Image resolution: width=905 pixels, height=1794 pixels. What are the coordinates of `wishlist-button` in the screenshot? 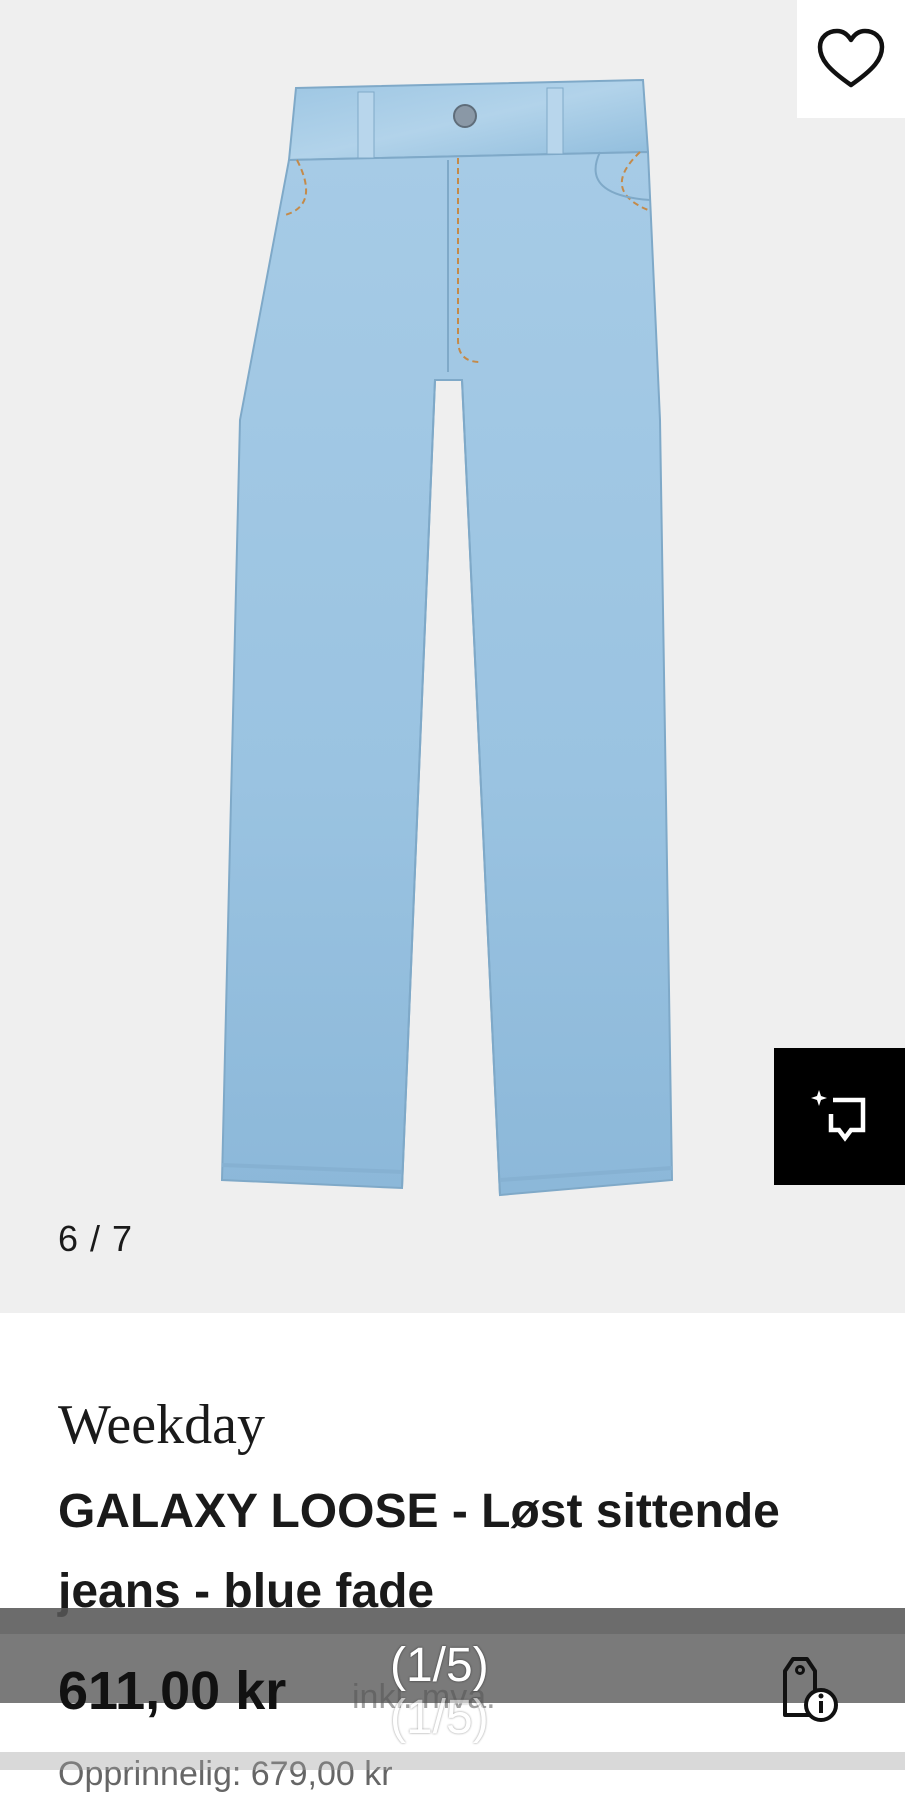 It's located at (851, 59).